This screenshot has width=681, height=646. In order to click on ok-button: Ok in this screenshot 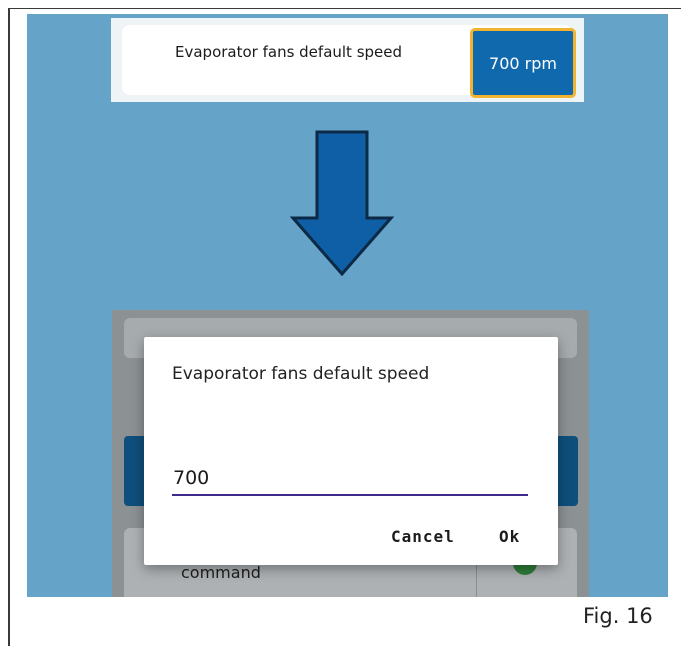, I will do `click(509, 536)`.